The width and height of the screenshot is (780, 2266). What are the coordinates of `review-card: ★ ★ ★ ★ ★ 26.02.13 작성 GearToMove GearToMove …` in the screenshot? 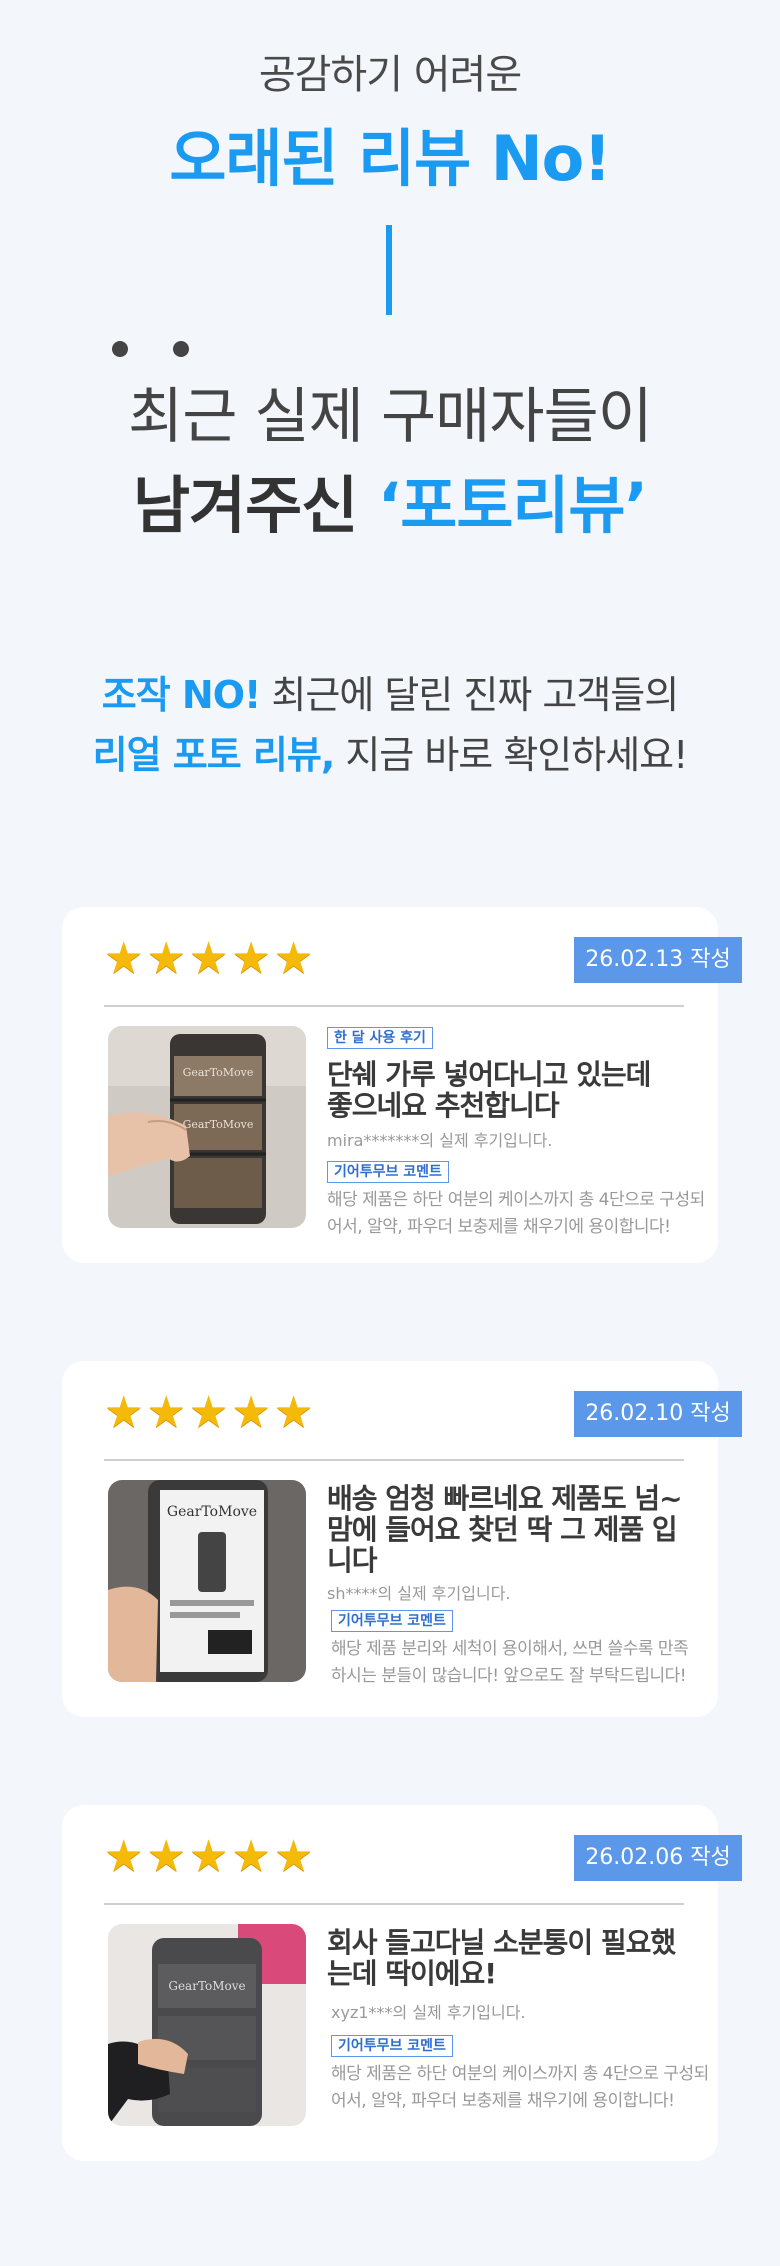 It's located at (402, 1085).